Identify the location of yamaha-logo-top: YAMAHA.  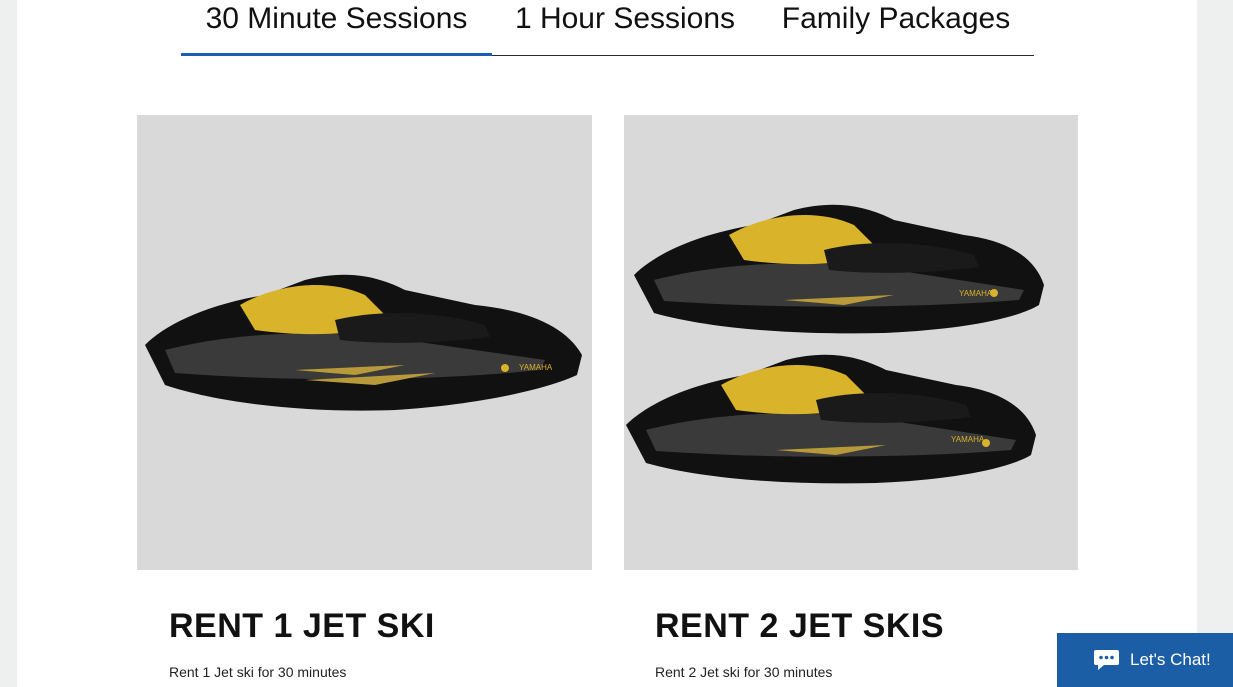
(976, 293).